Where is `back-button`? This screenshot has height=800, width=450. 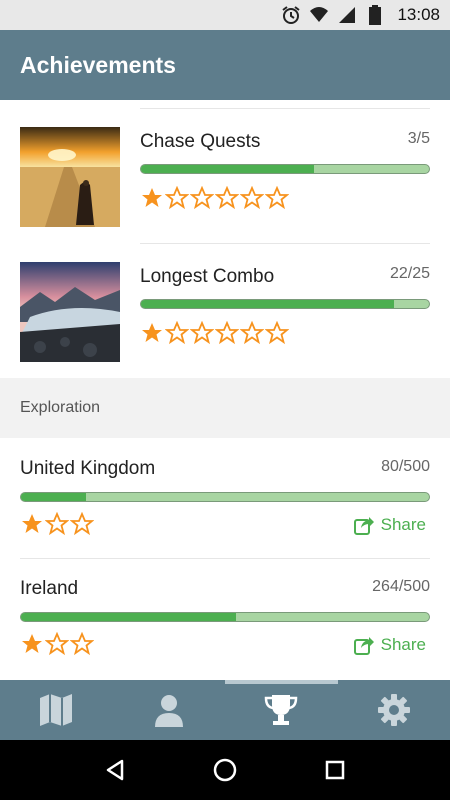
back-button is located at coordinates (115, 770).